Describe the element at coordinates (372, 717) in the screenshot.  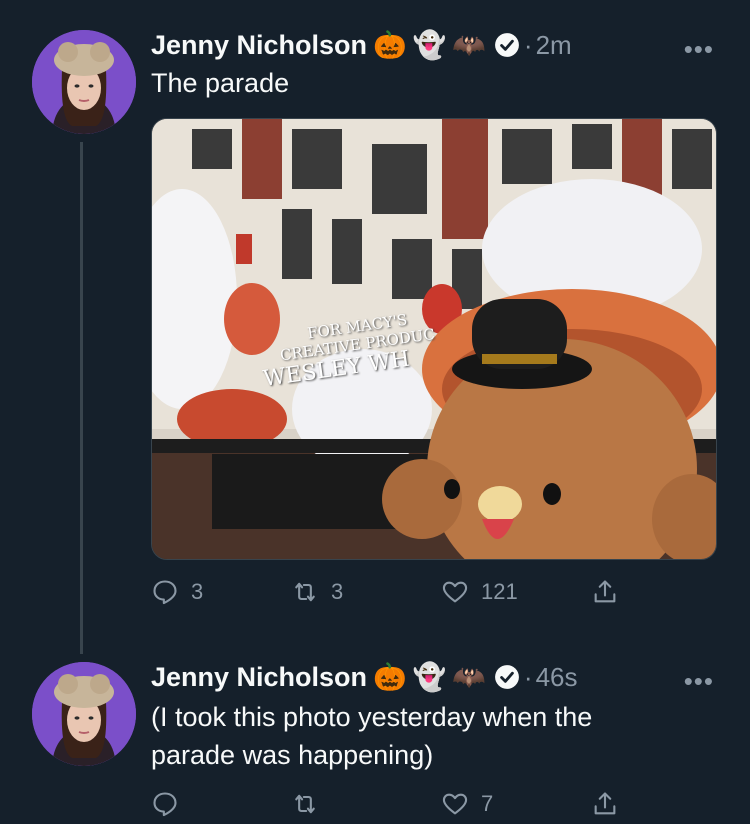
I see `tweet-text-line-1: (I took this photo yesterday when the` at that location.